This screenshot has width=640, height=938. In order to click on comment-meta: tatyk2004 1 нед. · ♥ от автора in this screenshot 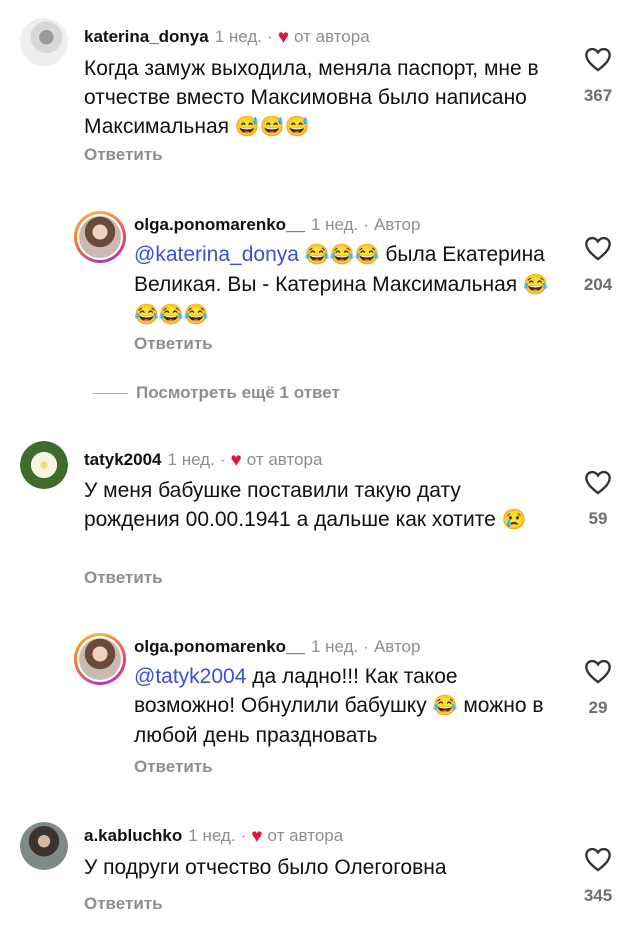, I will do `click(203, 460)`.